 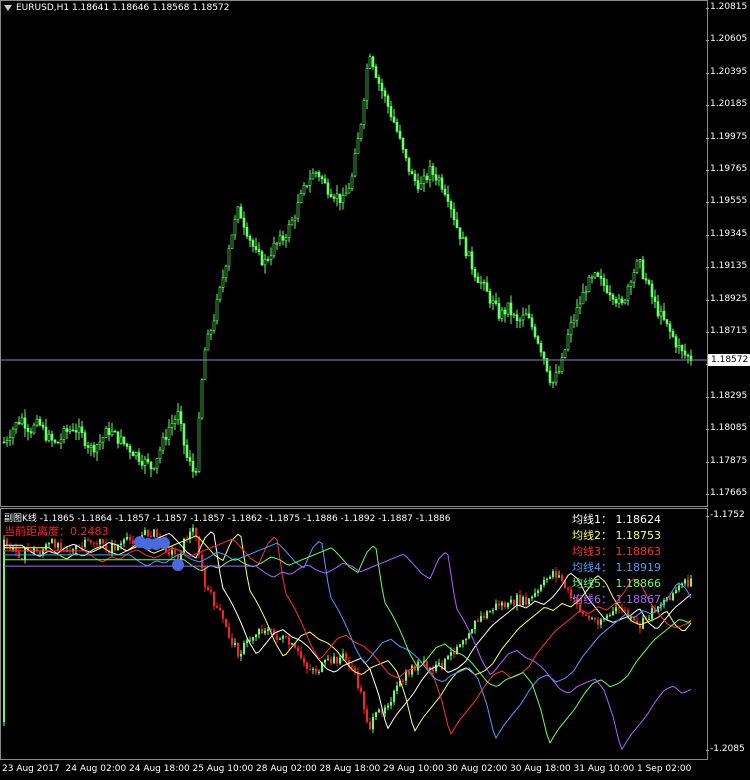 What do you see at coordinates (592, 535) in the screenshot?
I see `ma-legend-label: 均线2：` at bounding box center [592, 535].